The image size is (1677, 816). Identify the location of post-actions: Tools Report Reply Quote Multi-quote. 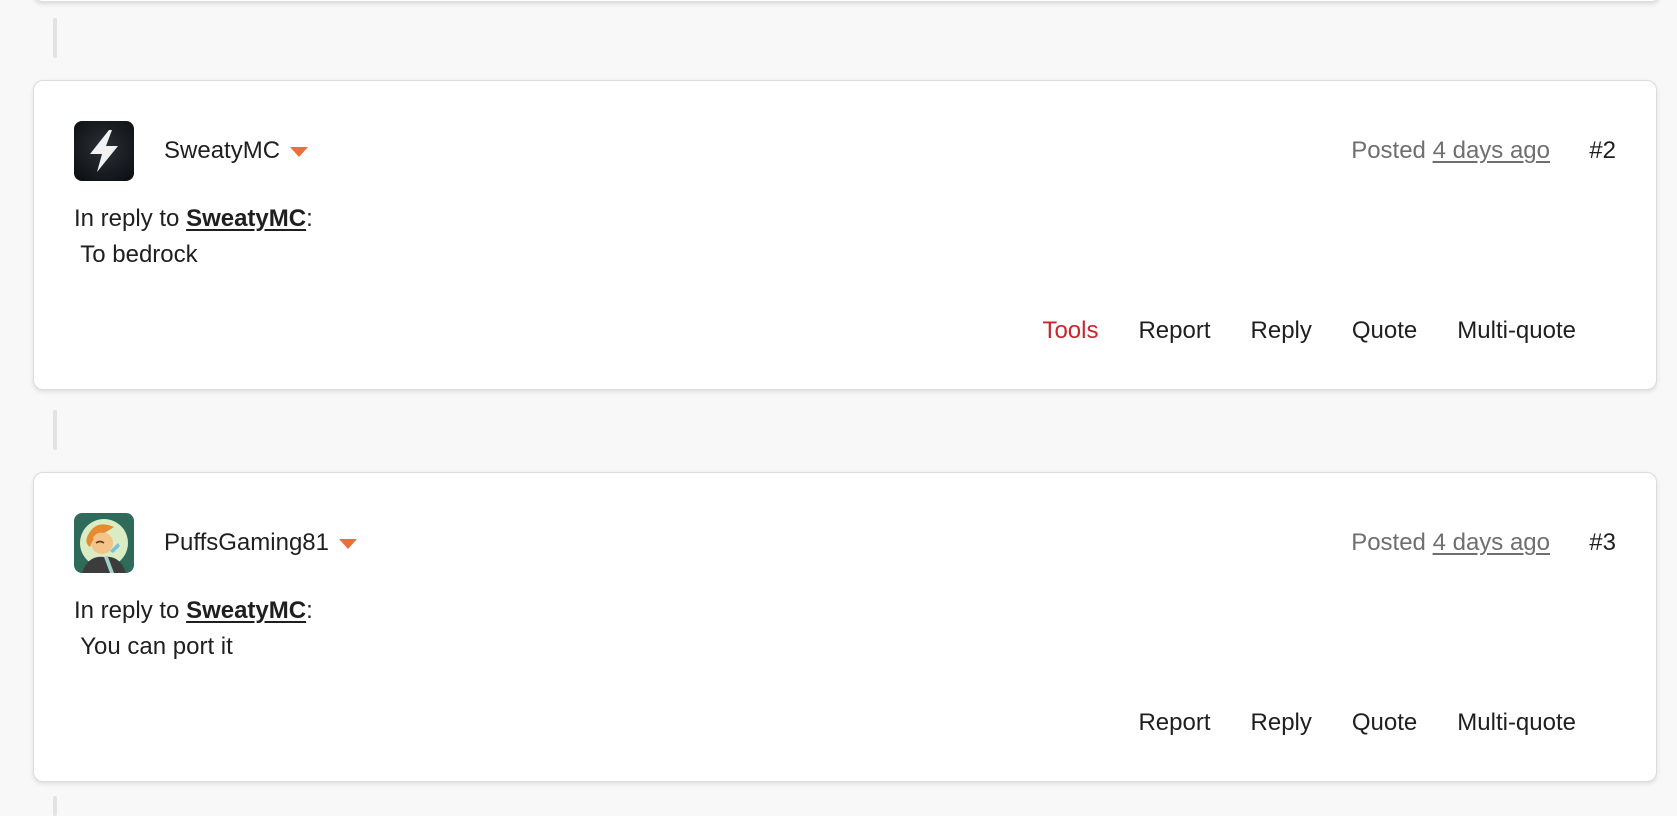
(1309, 331).